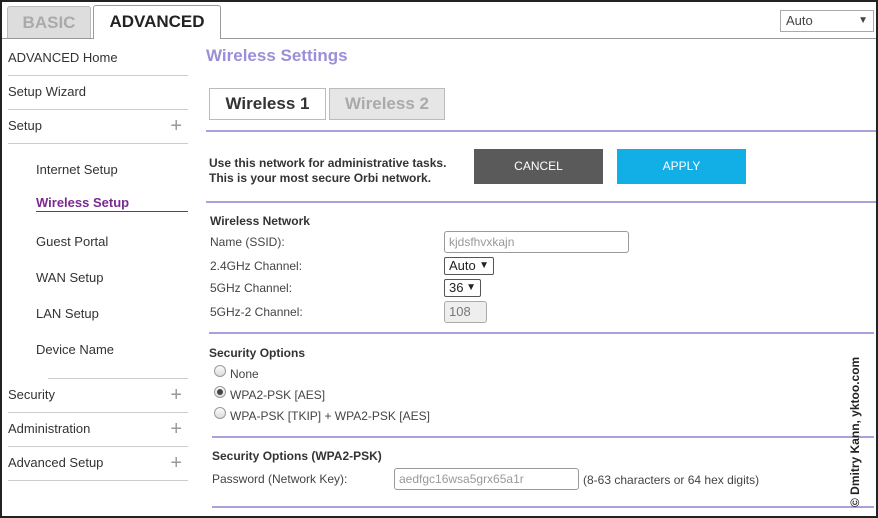 This screenshot has width=878, height=518. Describe the element at coordinates (681, 166) in the screenshot. I see `apply-button: APPLY` at that location.